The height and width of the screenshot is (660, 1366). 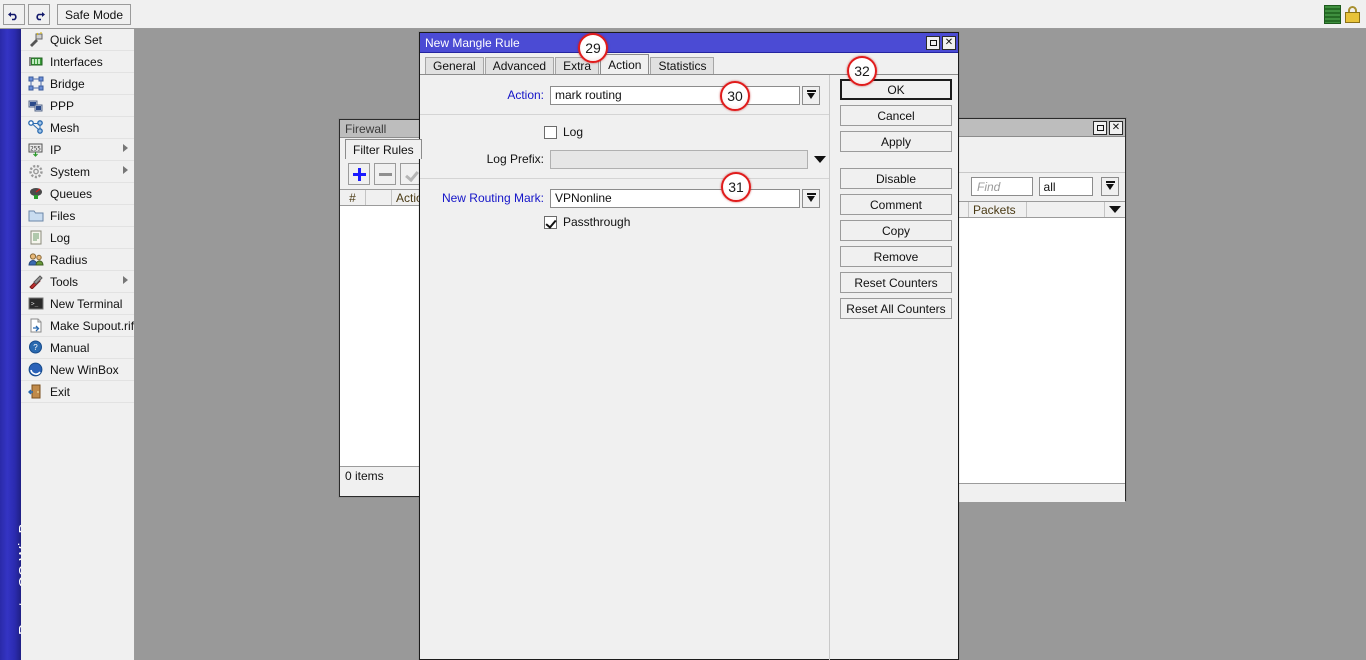 I want to click on sidebar-item-manual: ? Manual, so click(x=77, y=348).